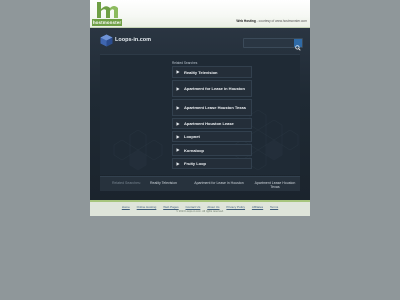 The image size is (400, 300). I want to click on related-link-item: Apartment for Lease in Houston, so click(212, 88).